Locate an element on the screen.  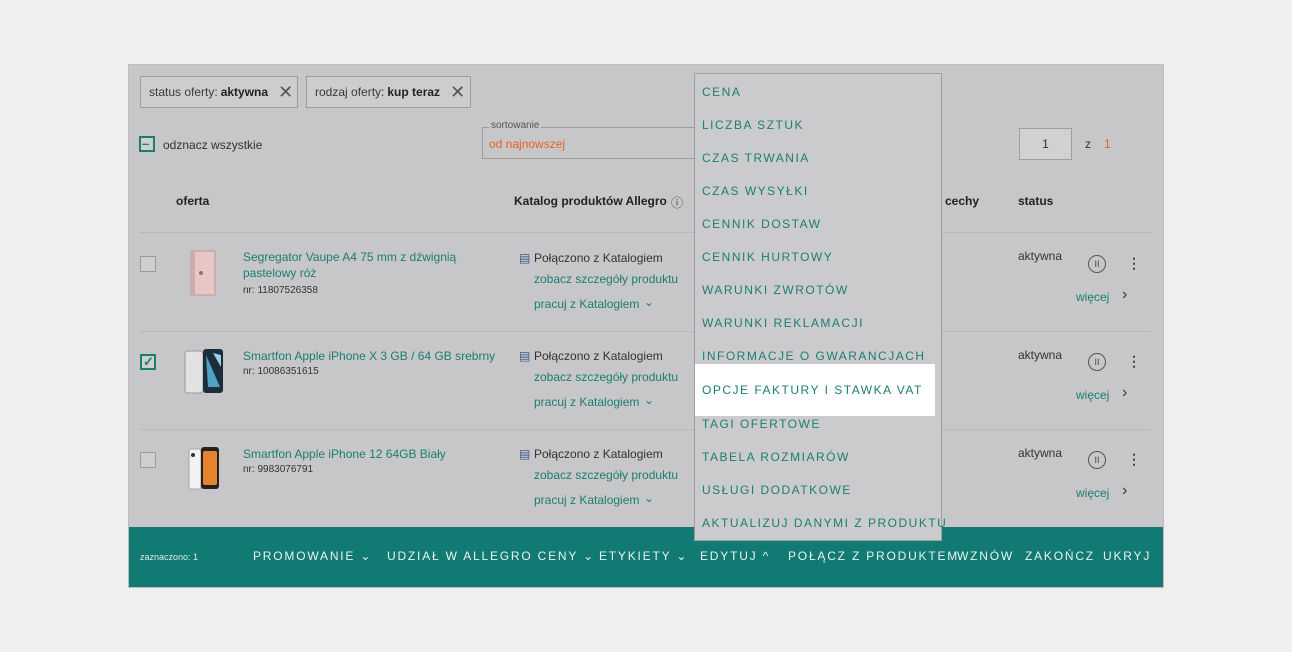
resume-button: WZNÓW is located at coordinates (985, 556).